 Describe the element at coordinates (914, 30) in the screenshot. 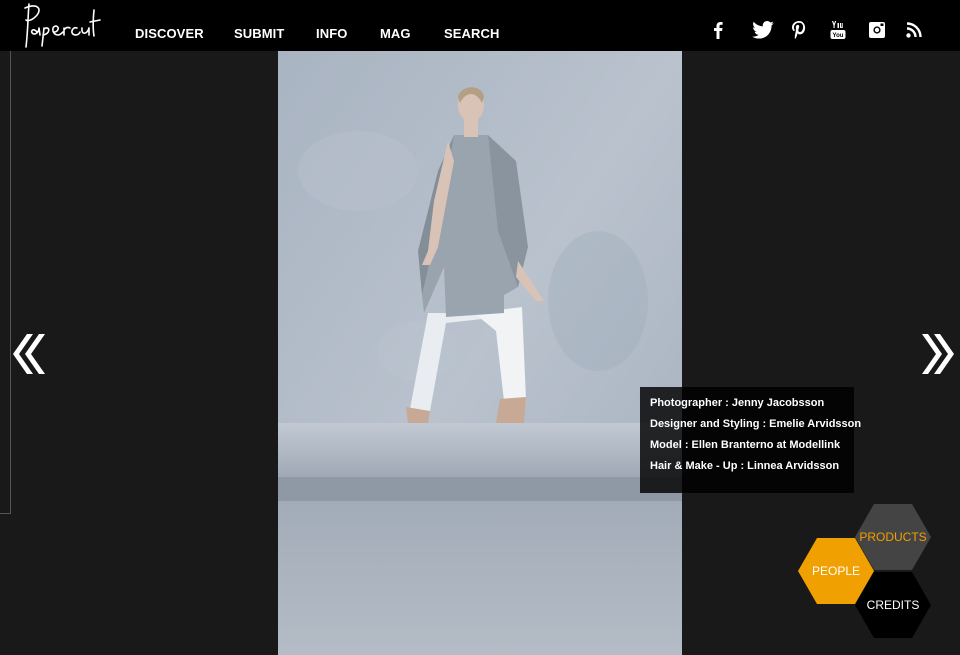

I see `rss-icon` at that location.